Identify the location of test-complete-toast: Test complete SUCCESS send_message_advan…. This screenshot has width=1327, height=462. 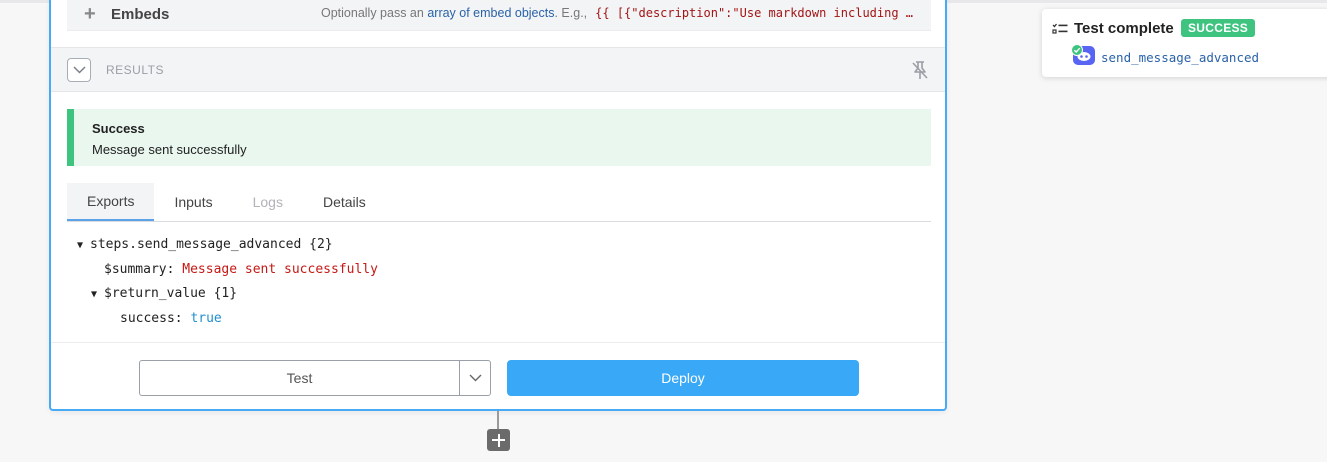
(1184, 43).